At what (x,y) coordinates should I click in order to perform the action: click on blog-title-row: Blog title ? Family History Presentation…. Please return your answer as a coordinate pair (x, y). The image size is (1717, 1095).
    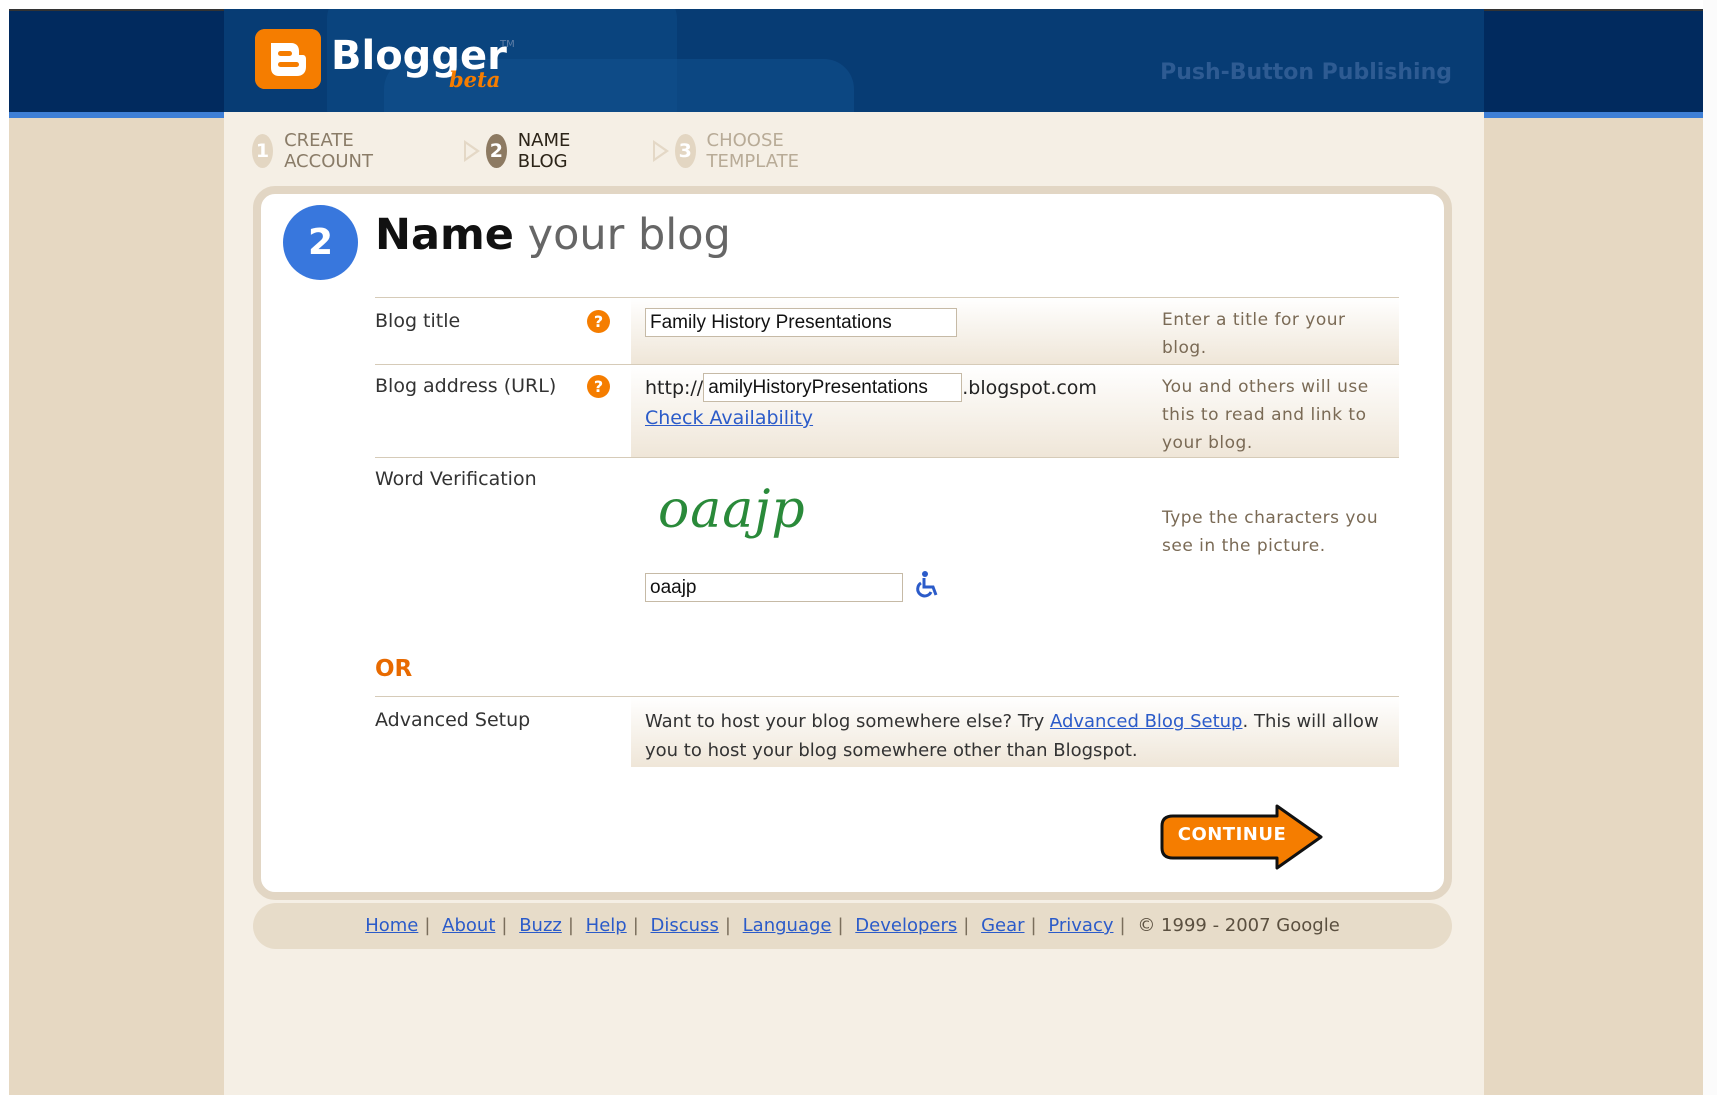
    Looking at the image, I should click on (887, 331).